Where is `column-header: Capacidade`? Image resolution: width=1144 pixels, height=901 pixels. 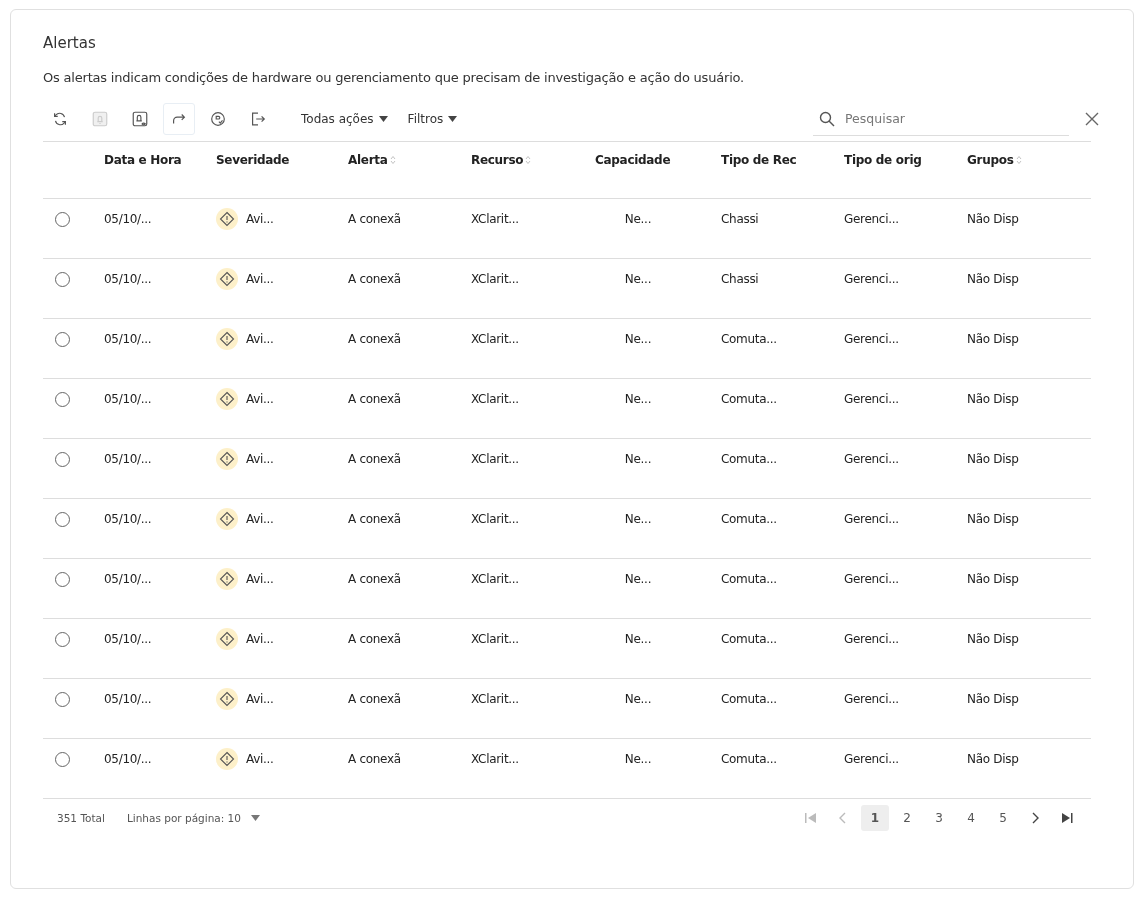
column-header: Capacidade is located at coordinates (633, 159).